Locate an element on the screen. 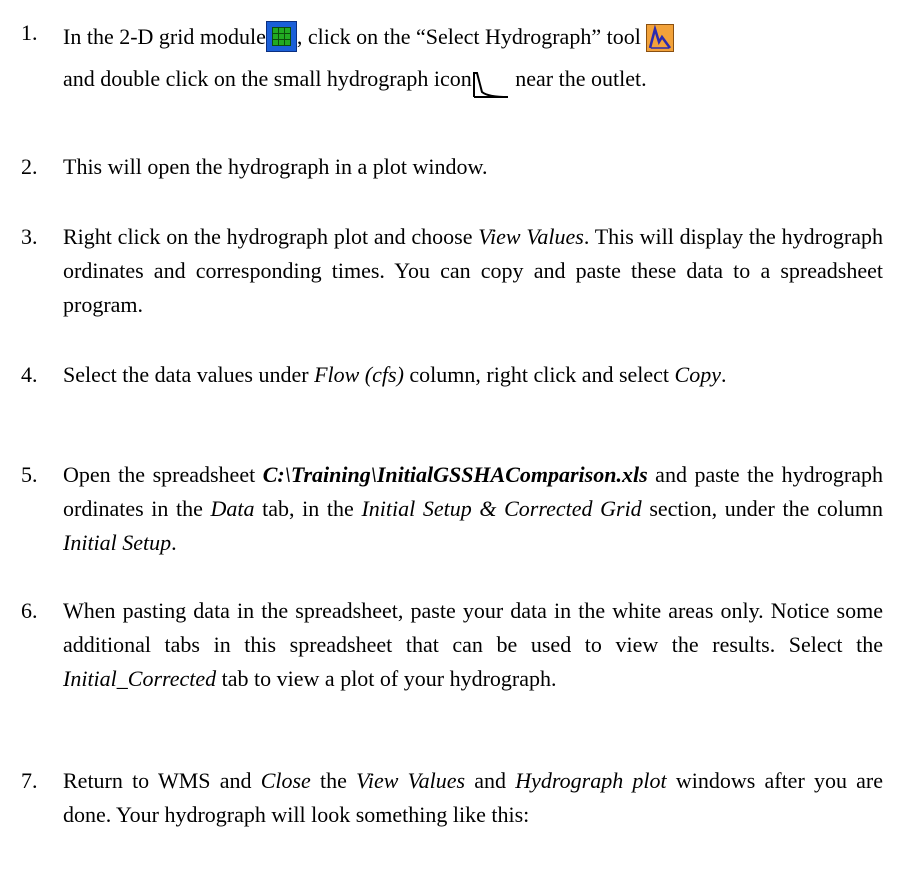 This screenshot has width=907, height=884. step-number: 5. is located at coordinates (29, 474).